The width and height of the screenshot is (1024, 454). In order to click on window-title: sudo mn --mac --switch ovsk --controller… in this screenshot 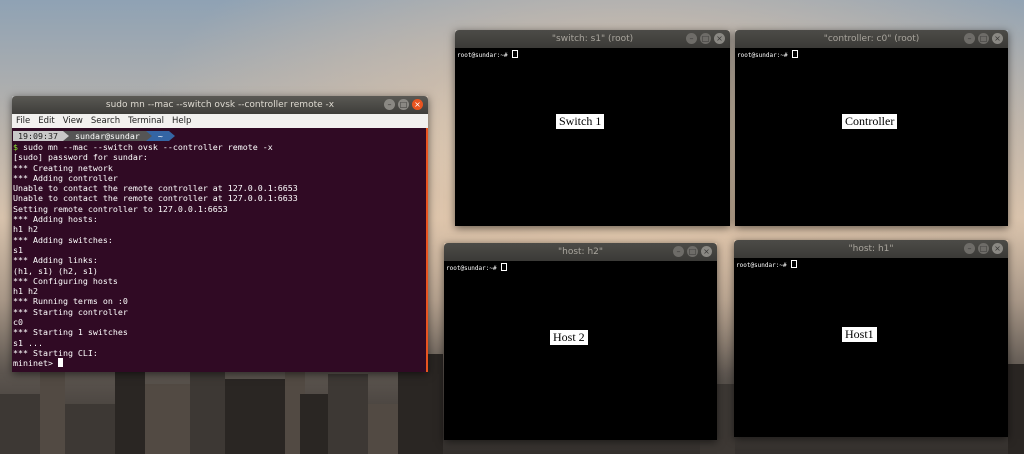, I will do `click(220, 105)`.